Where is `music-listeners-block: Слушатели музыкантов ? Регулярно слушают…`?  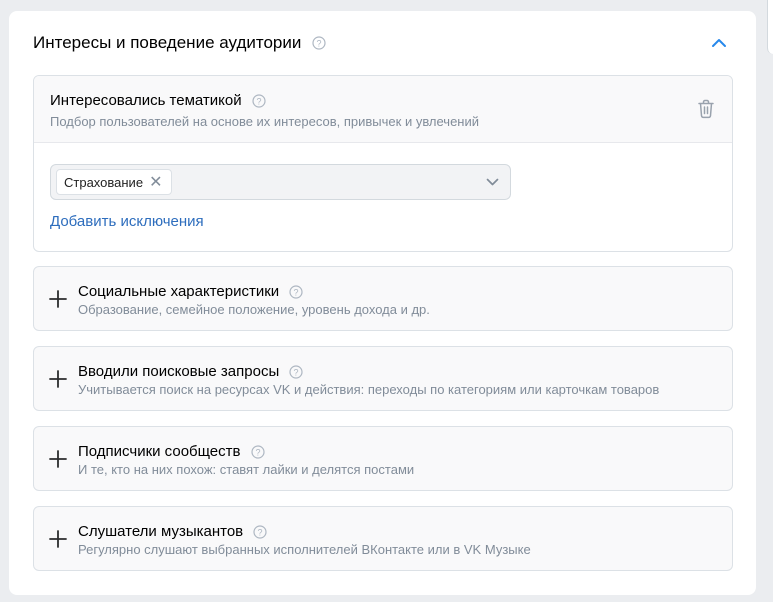
music-listeners-block: Слушатели музыкантов ? Регулярно слушают… is located at coordinates (383, 538).